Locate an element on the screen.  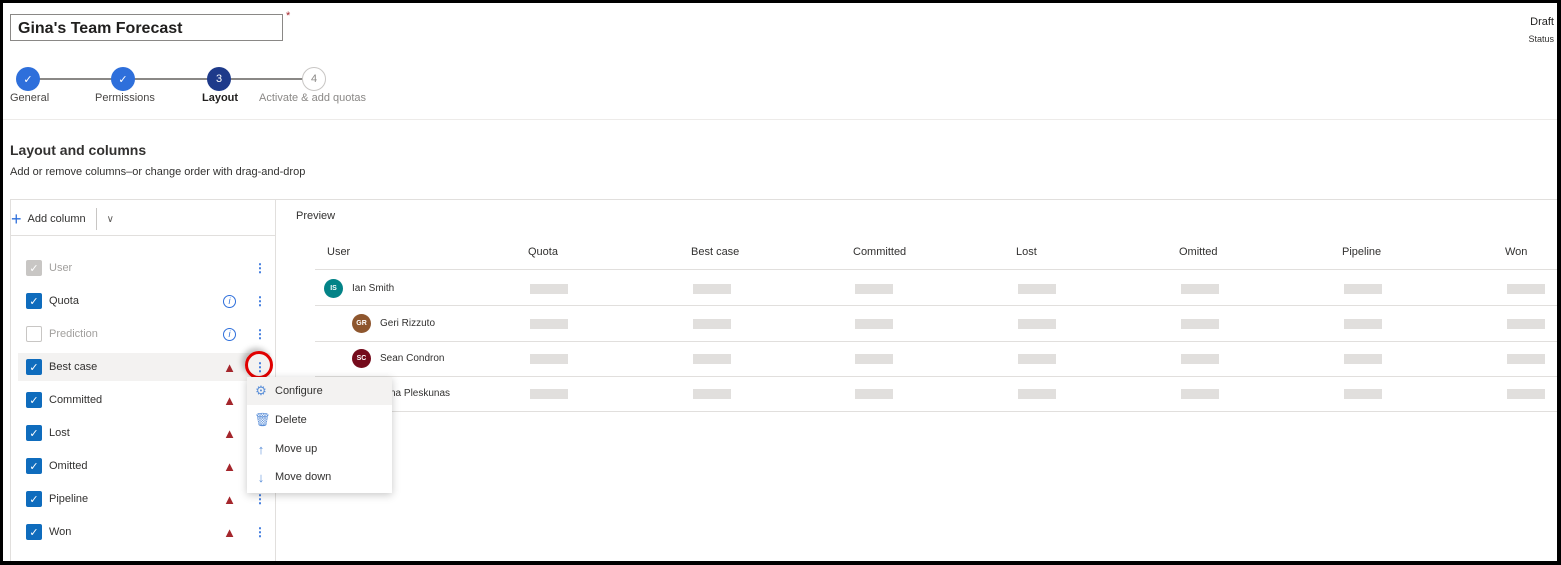
user-name: Geri Rizzuto is located at coordinates (408, 323).